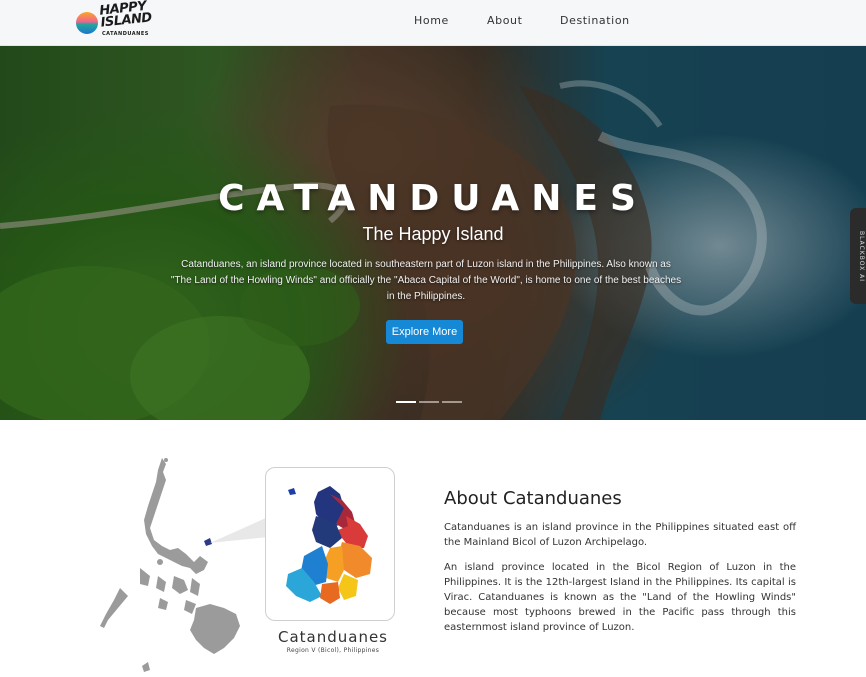 The image size is (866, 677). Describe the element at coordinates (333, 650) in the screenshot. I see `map-caption-subtitle: Region V (Bicol), Philippines` at that location.